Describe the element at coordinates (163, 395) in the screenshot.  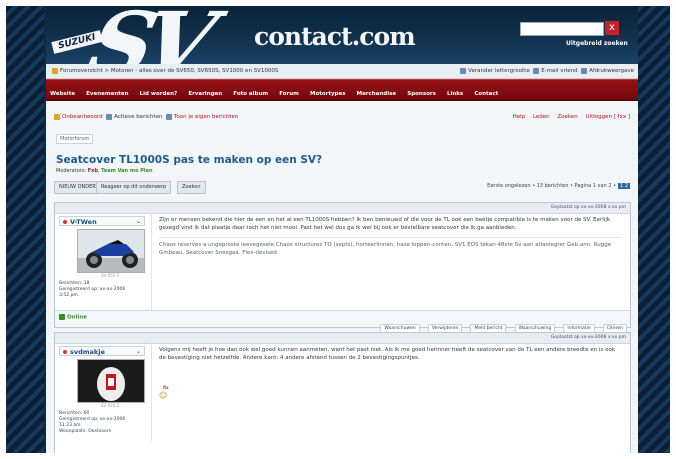
I see `smiley-icon: ☺` at that location.